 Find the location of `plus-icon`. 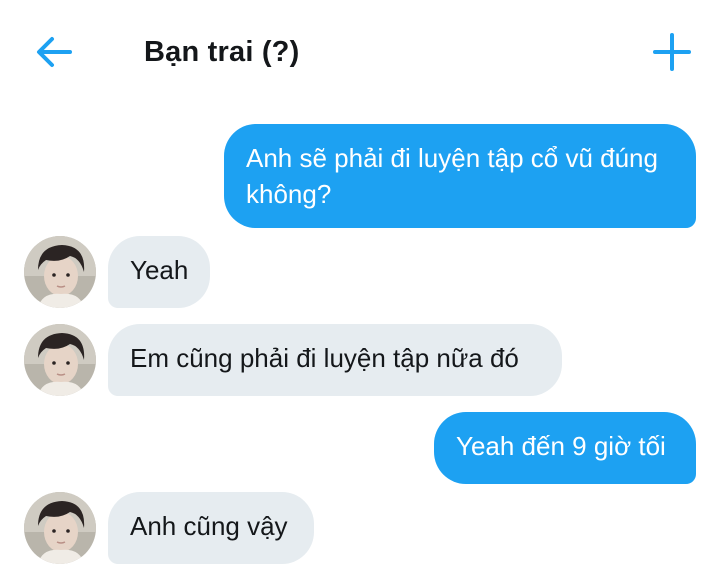

plus-icon is located at coordinates (672, 52).